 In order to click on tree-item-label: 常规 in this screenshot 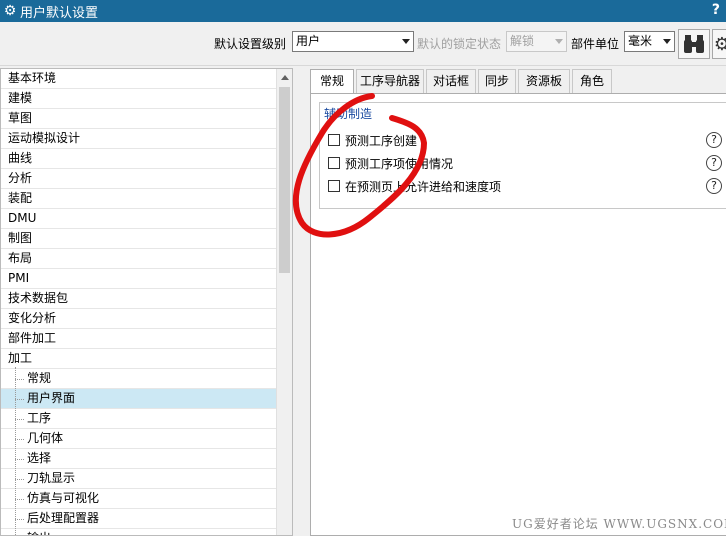, I will do `click(39, 378)`.